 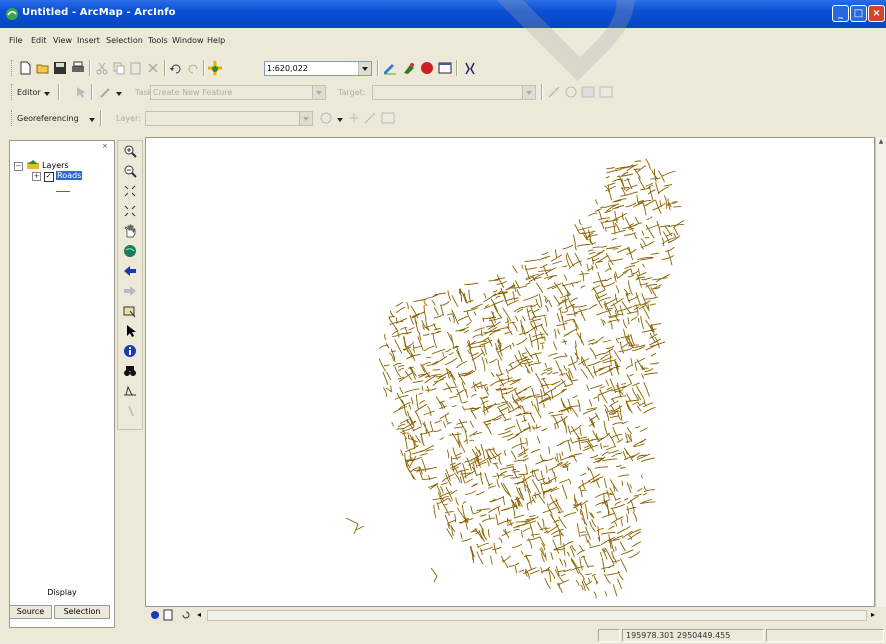 I want to click on expand-icon: +, so click(x=36, y=176).